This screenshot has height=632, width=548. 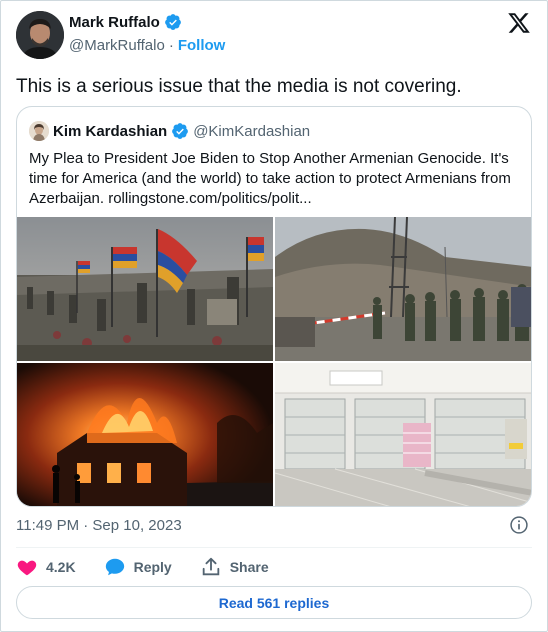 I want to click on reply-button: Reply, so click(x=138, y=567).